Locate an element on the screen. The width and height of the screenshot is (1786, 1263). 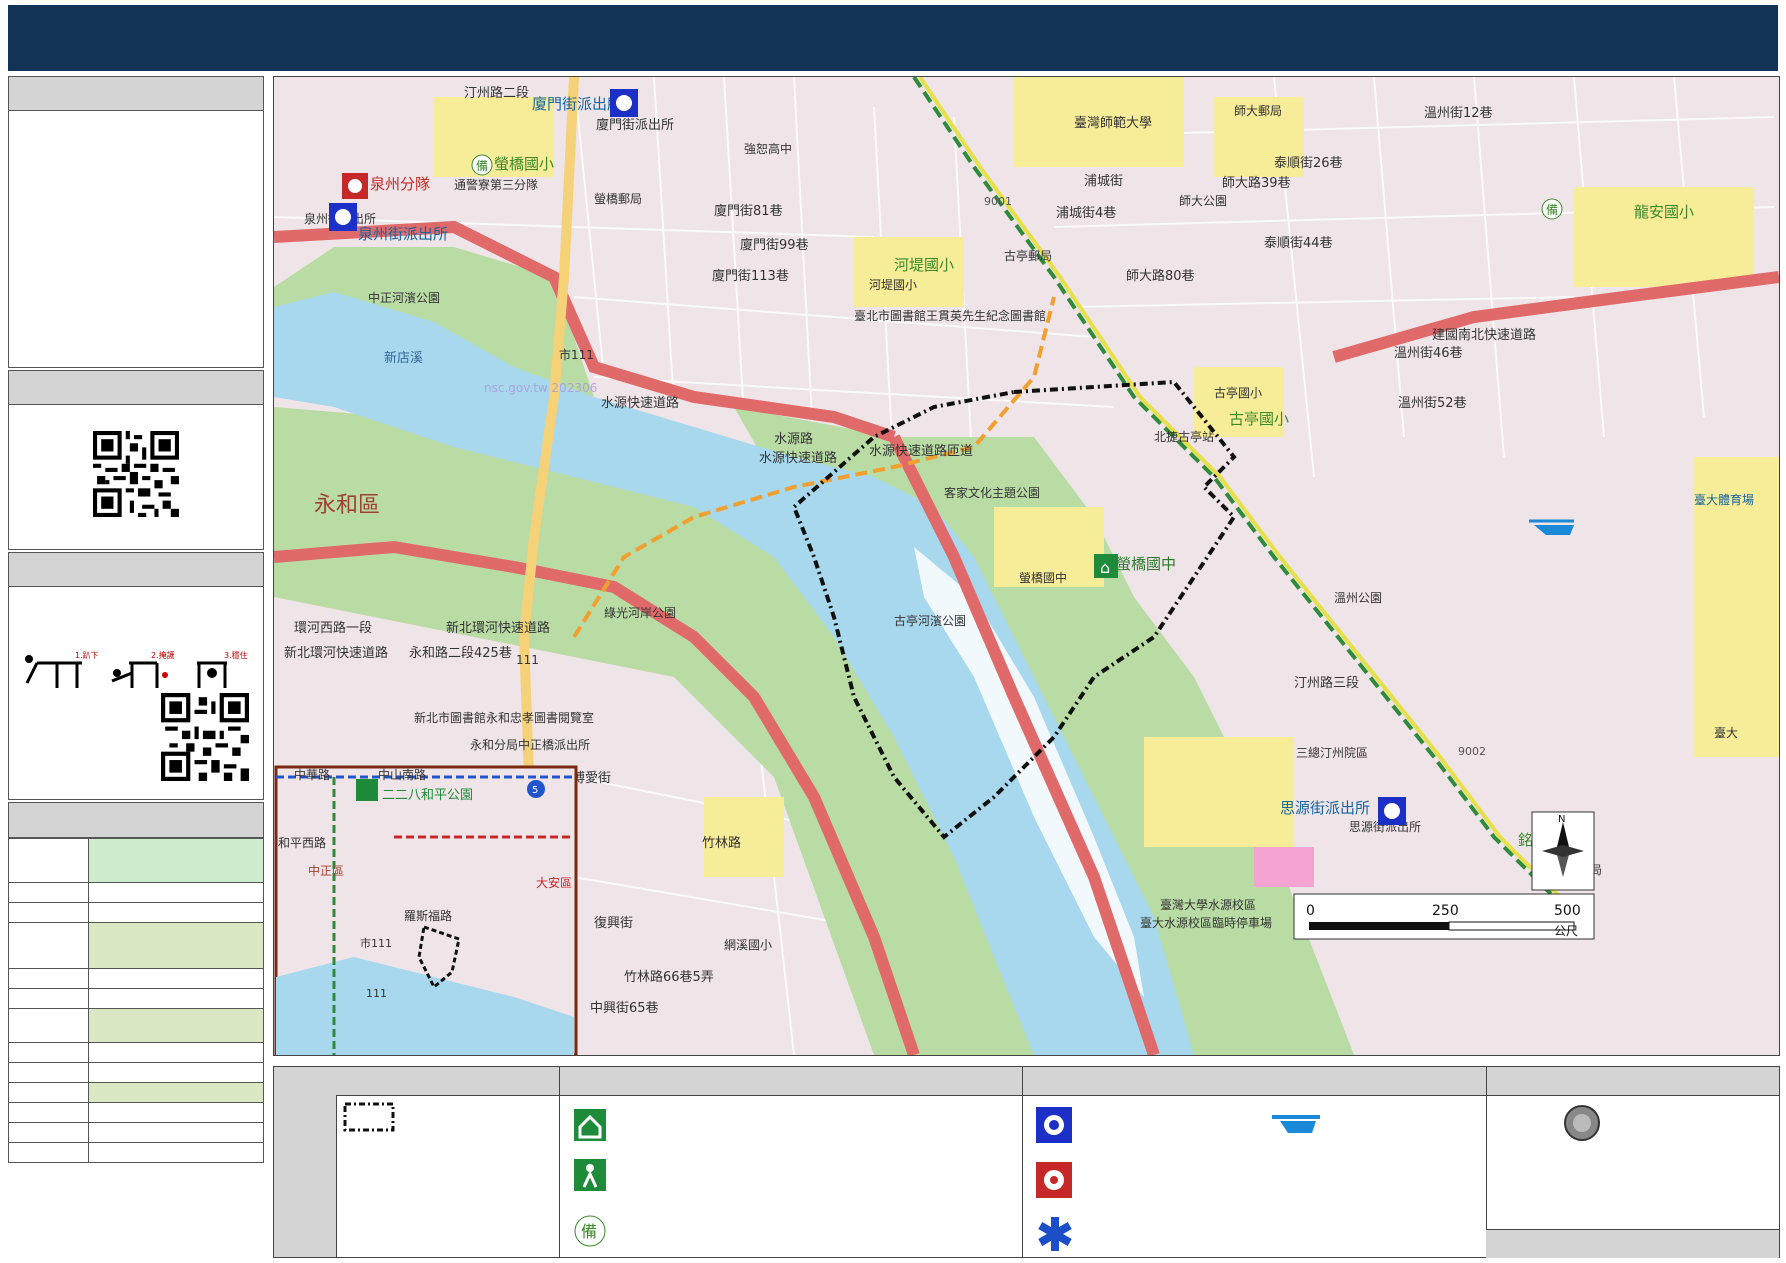
inset-label: 和平西路 is located at coordinates (302, 842).